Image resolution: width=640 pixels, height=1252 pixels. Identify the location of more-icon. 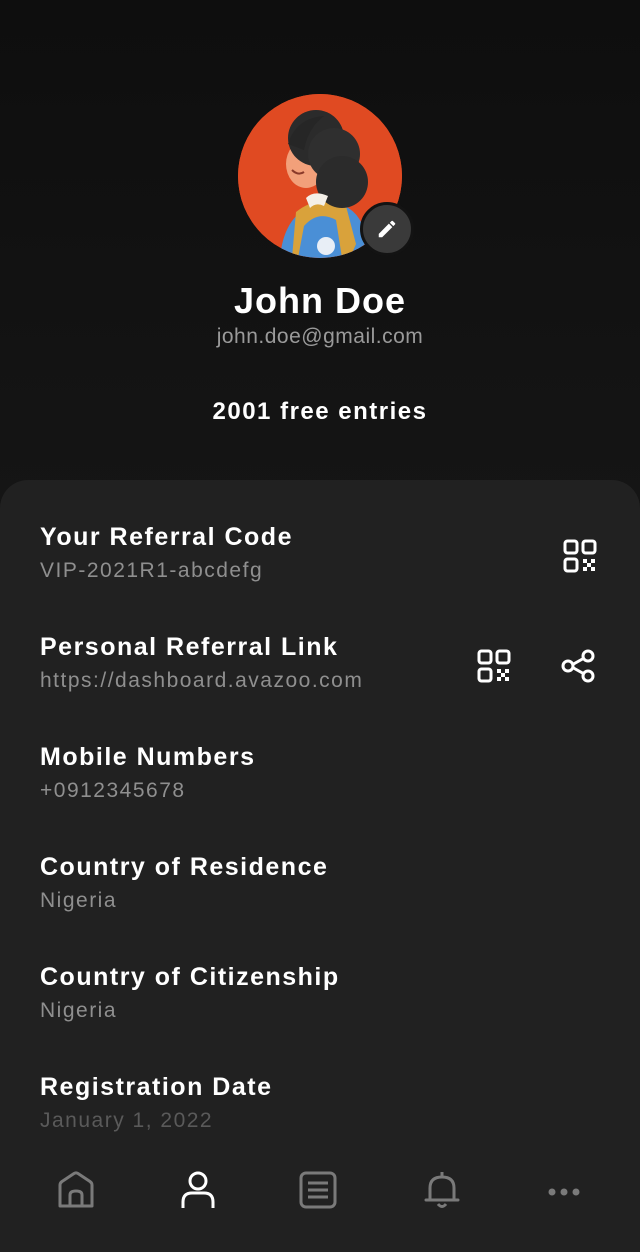
(564, 1192).